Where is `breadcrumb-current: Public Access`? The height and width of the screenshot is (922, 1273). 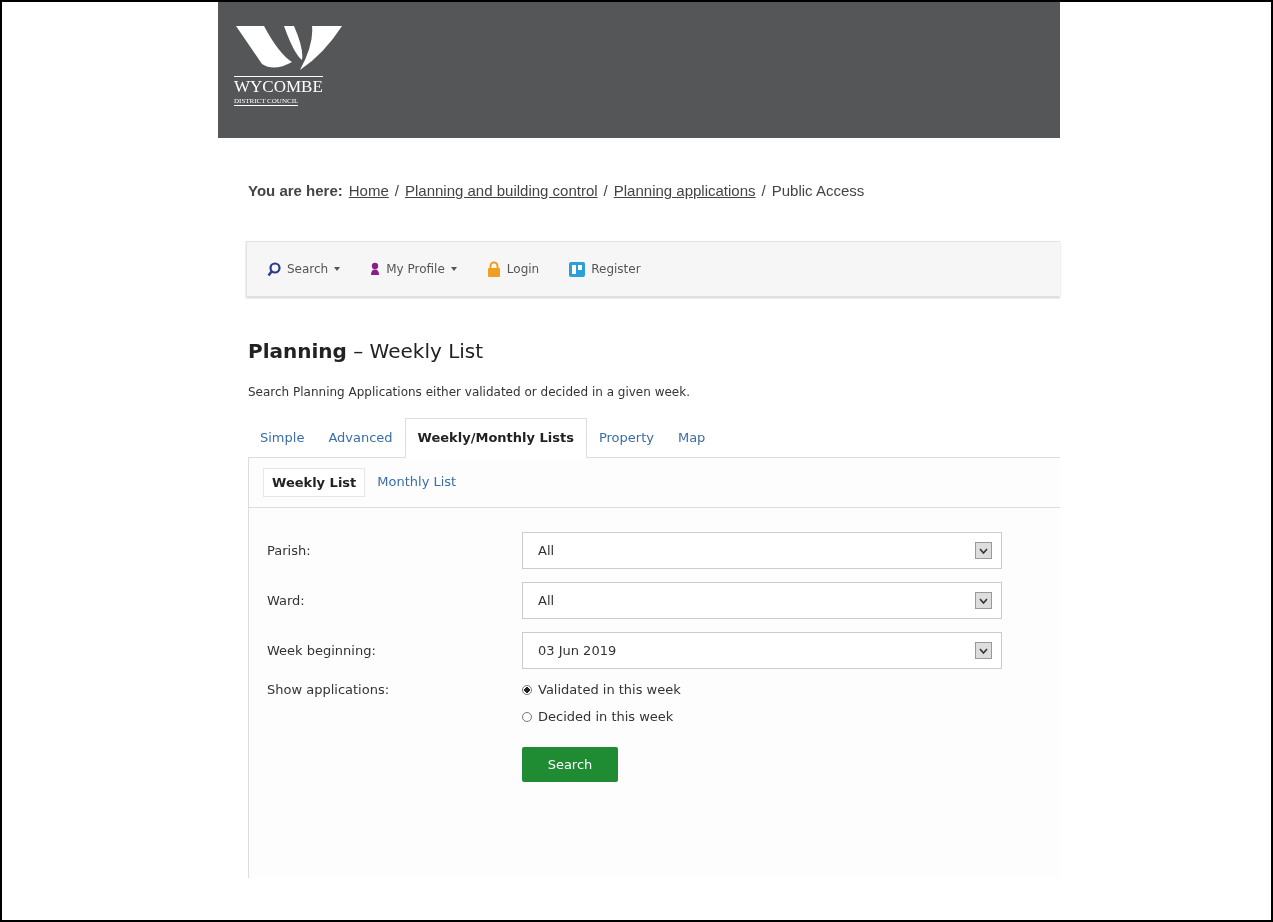 breadcrumb-current: Public Access is located at coordinates (818, 190).